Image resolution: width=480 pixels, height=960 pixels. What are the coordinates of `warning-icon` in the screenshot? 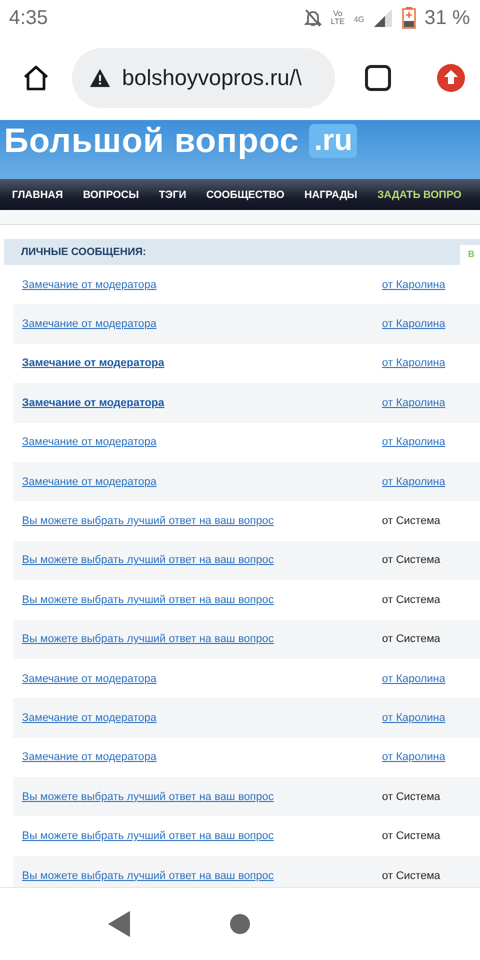 It's located at (100, 78).